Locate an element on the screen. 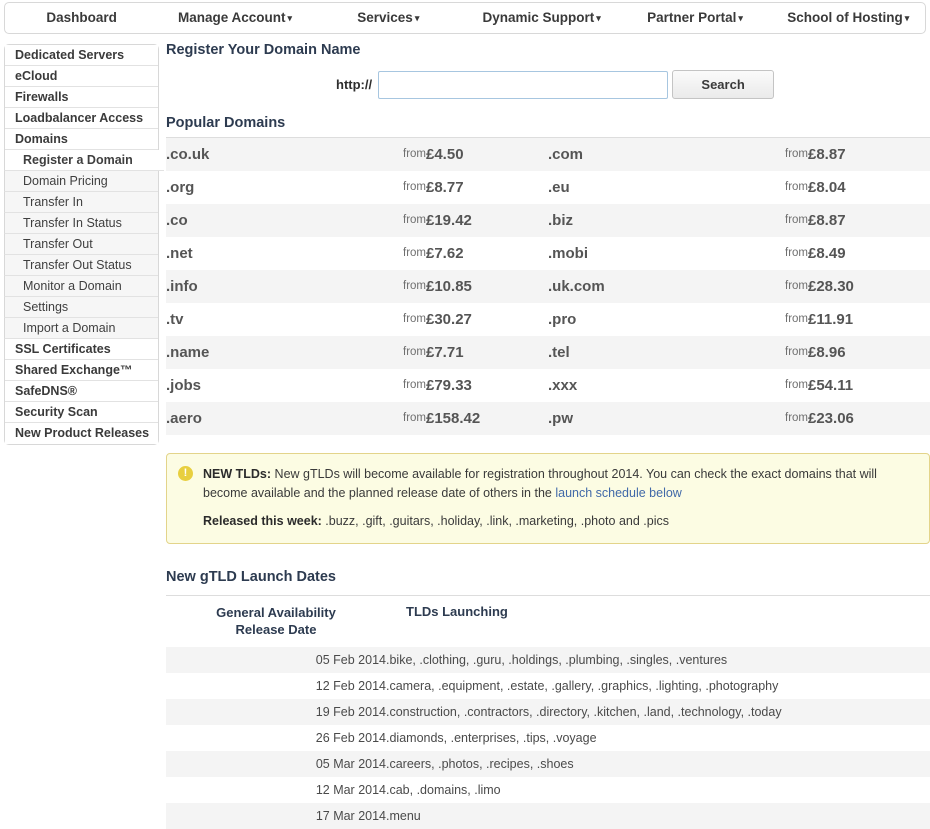 Image resolution: width=930 pixels, height=829 pixels. domain-search-row: http:// Search is located at coordinates (548, 84).